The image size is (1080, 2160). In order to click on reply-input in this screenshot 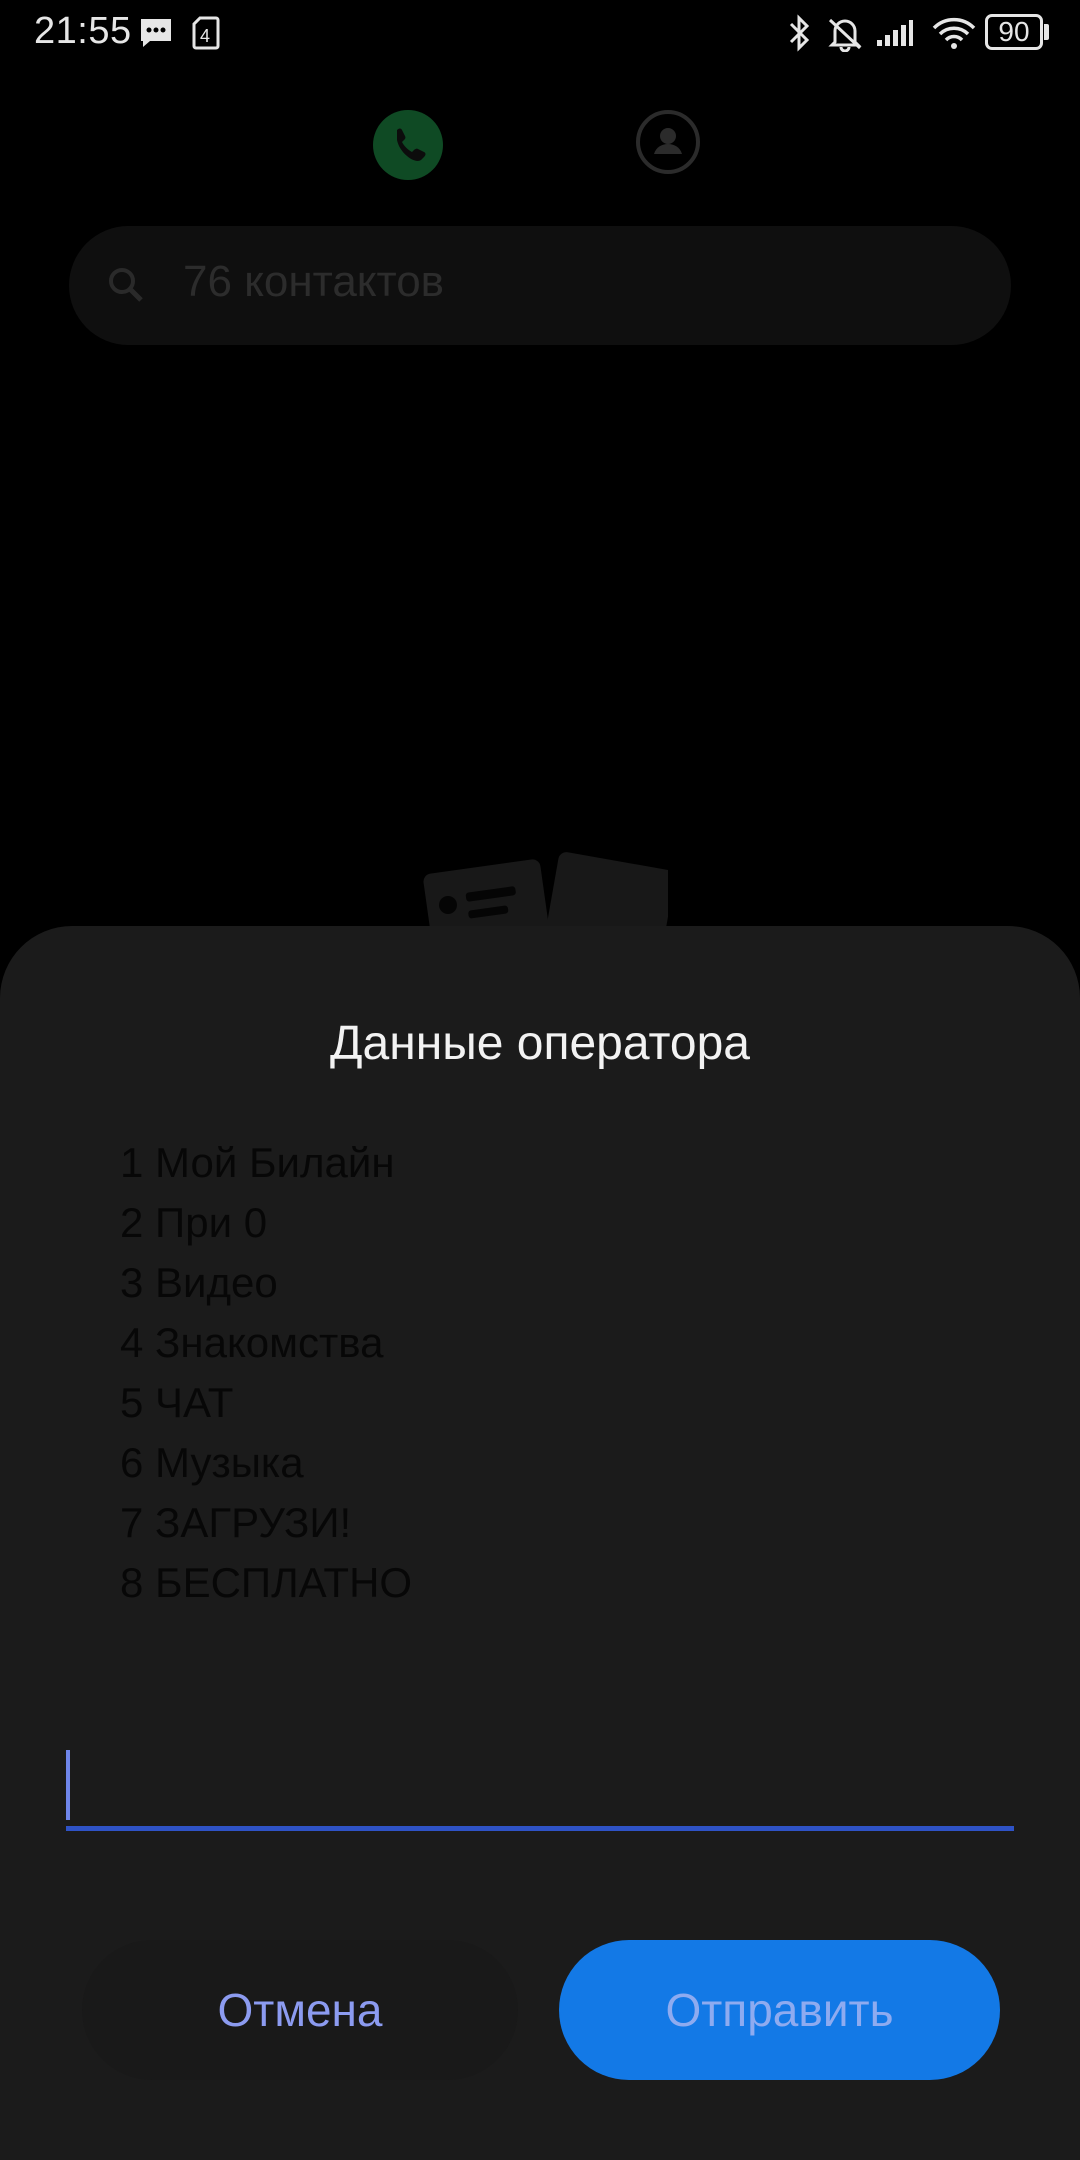, I will do `click(540, 1787)`.